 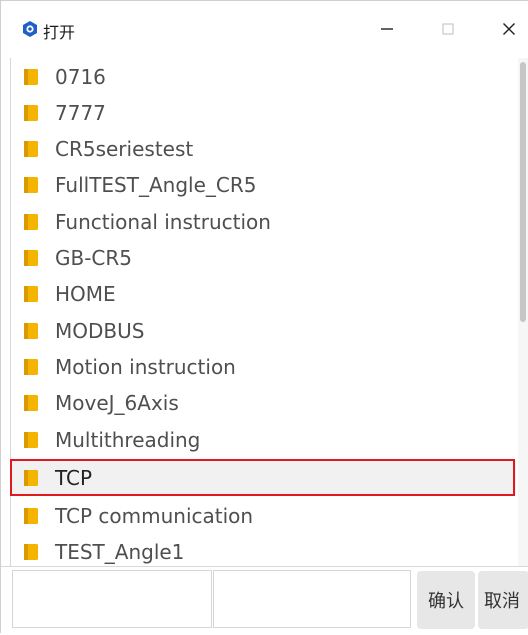 I want to click on file-name: Multithreading, so click(x=128, y=439).